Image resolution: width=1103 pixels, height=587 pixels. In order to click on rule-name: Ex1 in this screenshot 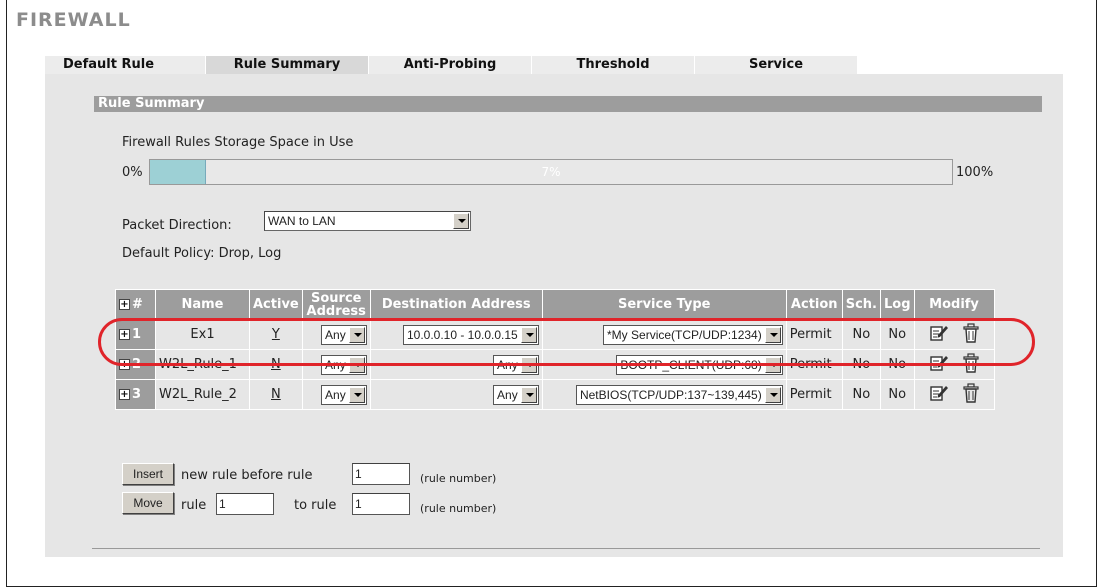, I will do `click(202, 334)`.